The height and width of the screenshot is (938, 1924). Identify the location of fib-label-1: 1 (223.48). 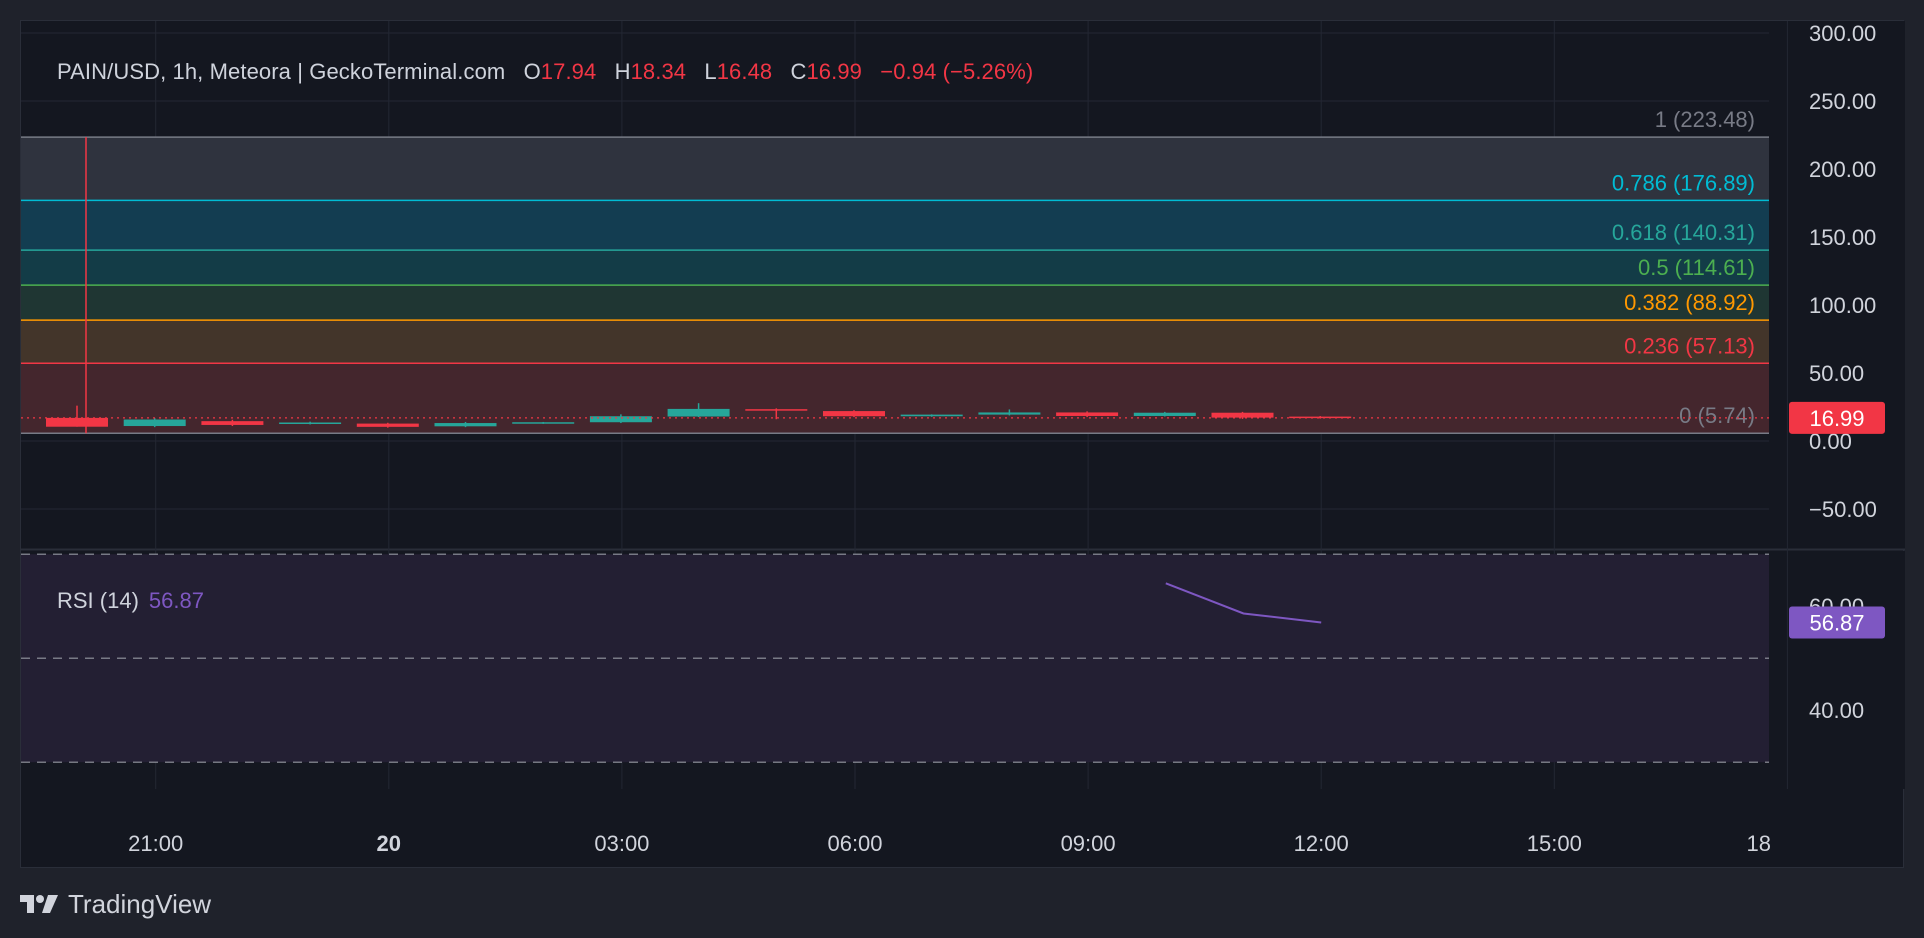
(1705, 119).